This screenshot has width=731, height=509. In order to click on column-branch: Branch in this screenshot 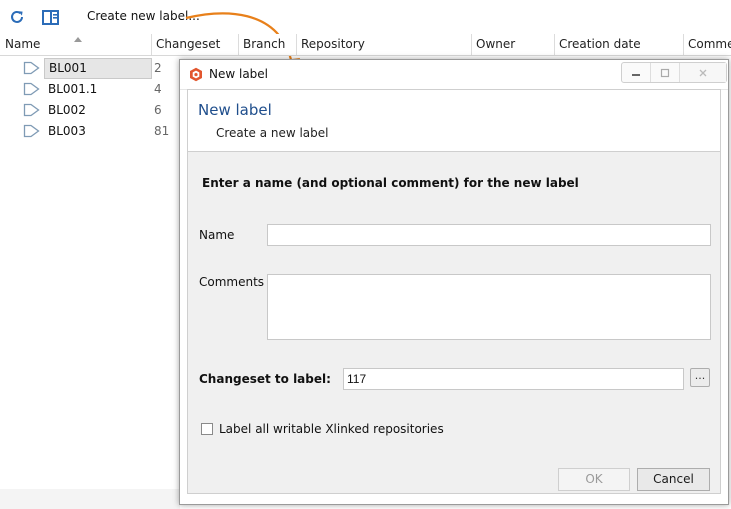, I will do `click(267, 44)`.